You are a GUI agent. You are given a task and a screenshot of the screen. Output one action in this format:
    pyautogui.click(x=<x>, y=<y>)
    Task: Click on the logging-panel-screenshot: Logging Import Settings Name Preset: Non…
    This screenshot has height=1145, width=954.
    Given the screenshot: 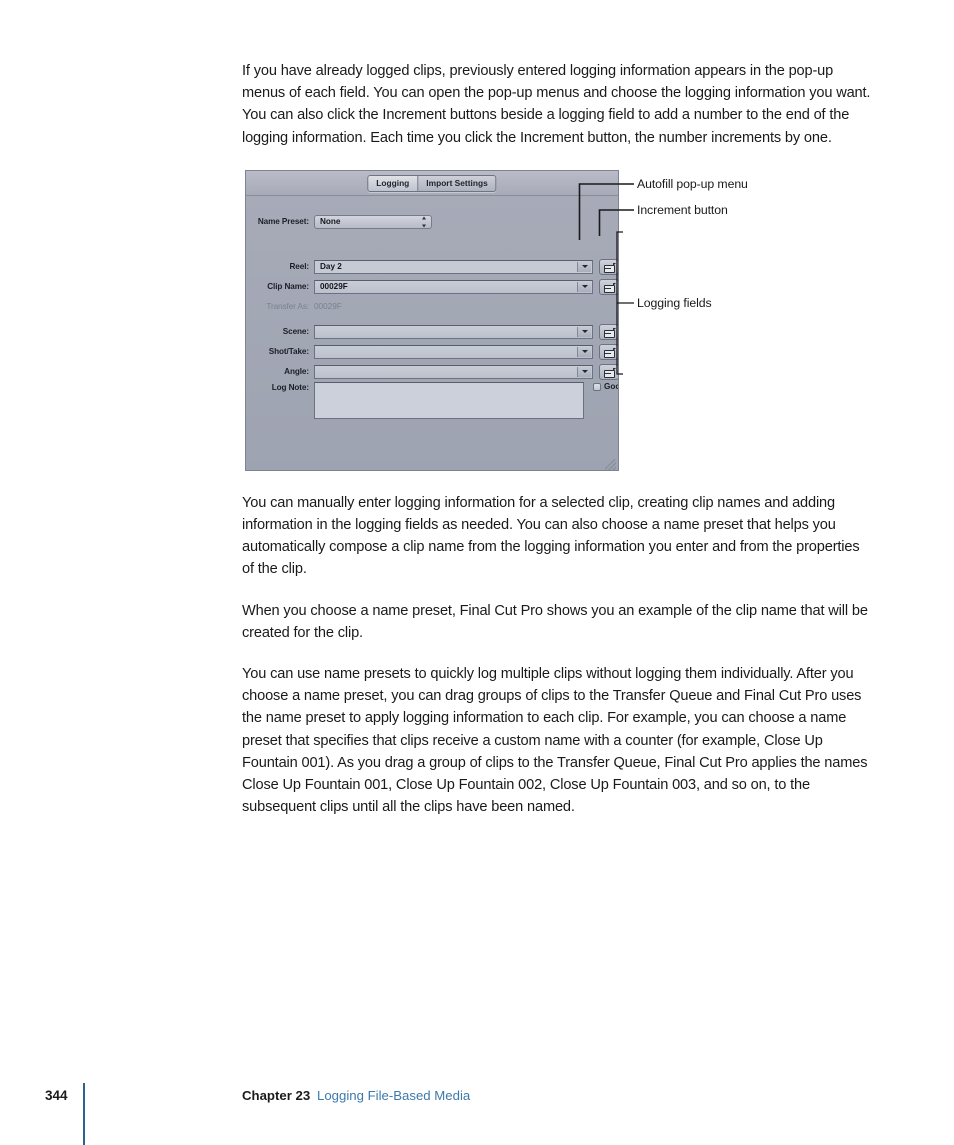 What is the action you would take?
    pyautogui.click(x=432, y=320)
    